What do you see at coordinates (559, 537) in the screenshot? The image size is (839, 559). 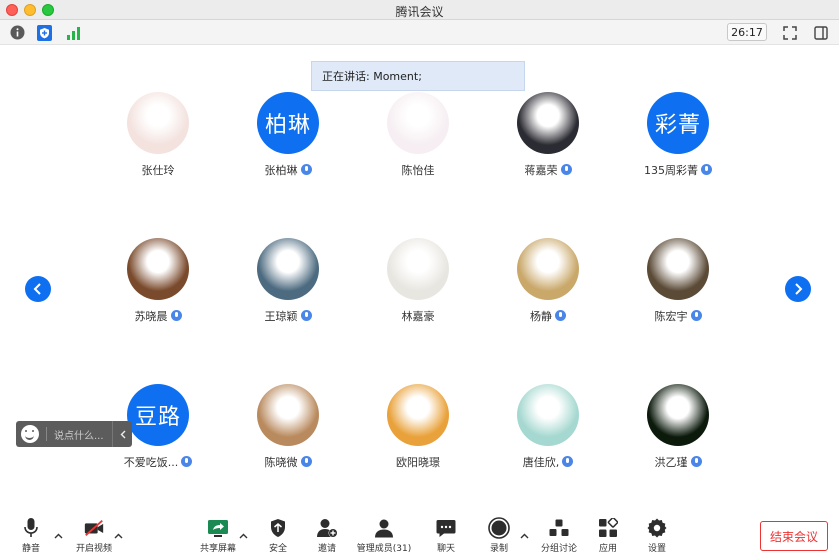 I see `breakout-rooms-button: 分组讨论` at bounding box center [559, 537].